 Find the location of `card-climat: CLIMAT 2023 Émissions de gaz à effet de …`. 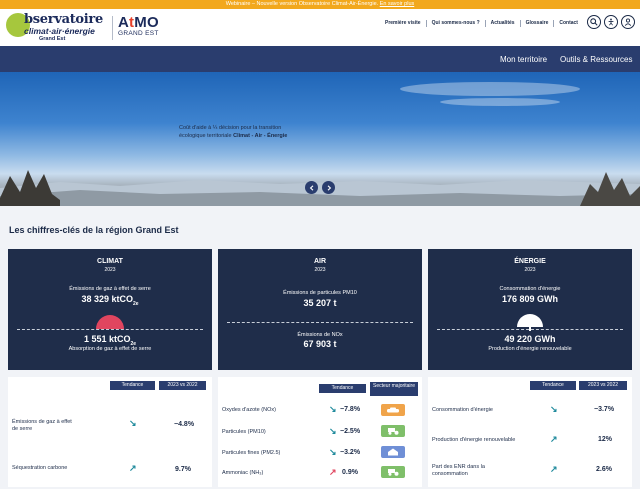

card-climat: CLIMAT 2023 Émissions de gaz à effet de … is located at coordinates (110, 309).